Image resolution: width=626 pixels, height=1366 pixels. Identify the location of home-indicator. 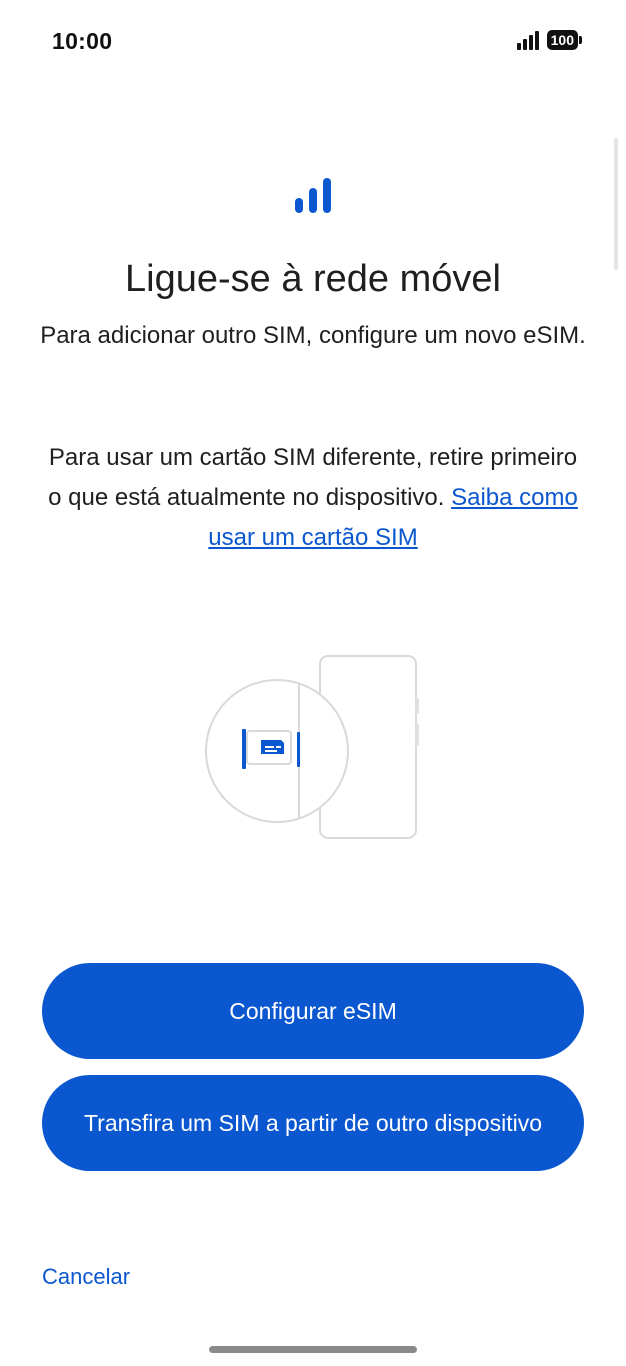
(313, 1349).